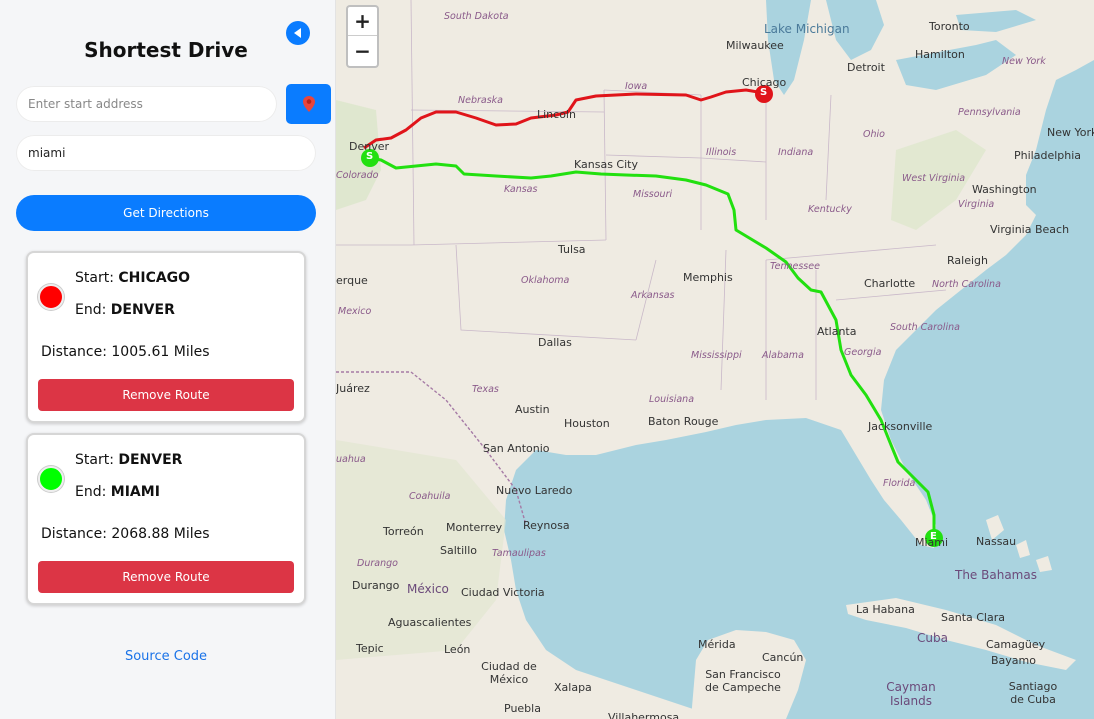  Describe the element at coordinates (795, 266) in the screenshot. I see `map-label: Tennessee` at that location.